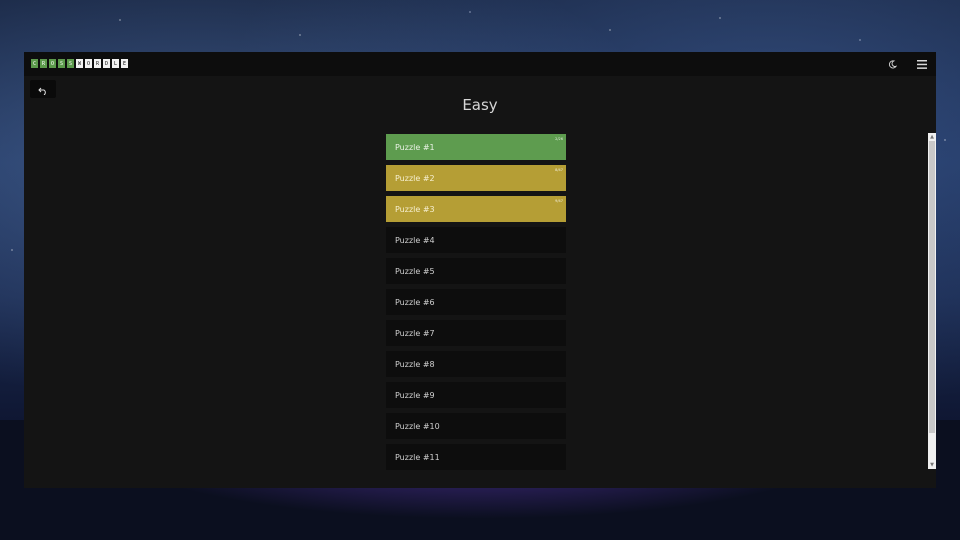  I want to click on puzzle-score: 2/26, so click(559, 139).